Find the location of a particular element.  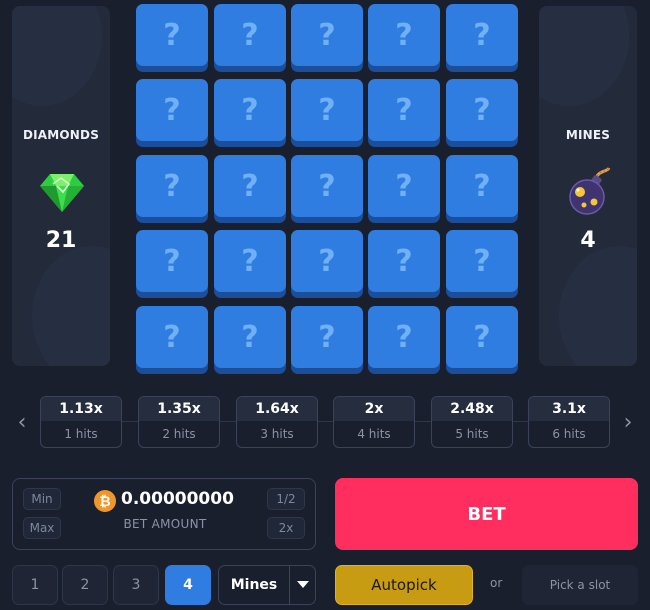

payout-box: 1.64x 3 hits is located at coordinates (277, 422).